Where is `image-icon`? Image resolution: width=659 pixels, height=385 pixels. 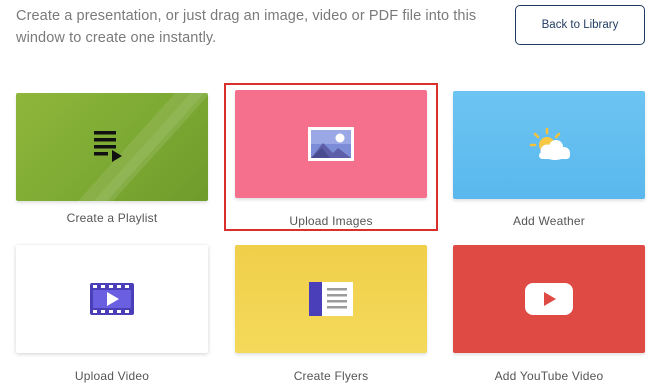
image-icon is located at coordinates (331, 144).